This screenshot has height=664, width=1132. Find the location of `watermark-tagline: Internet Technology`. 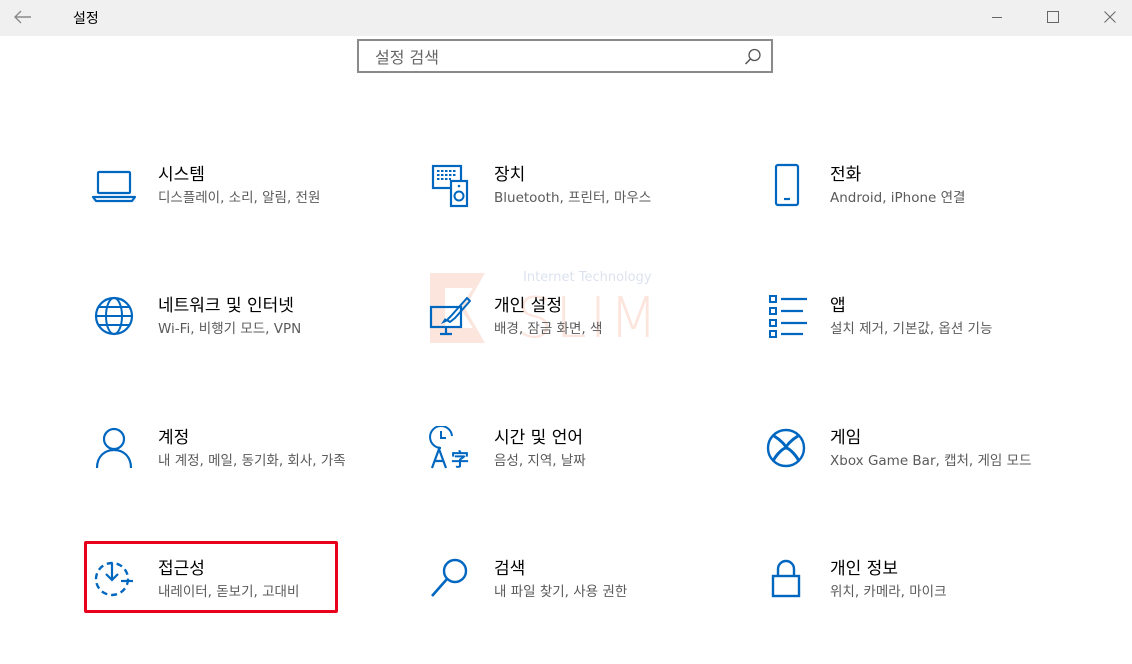

watermark-tagline: Internet Technology is located at coordinates (587, 277).